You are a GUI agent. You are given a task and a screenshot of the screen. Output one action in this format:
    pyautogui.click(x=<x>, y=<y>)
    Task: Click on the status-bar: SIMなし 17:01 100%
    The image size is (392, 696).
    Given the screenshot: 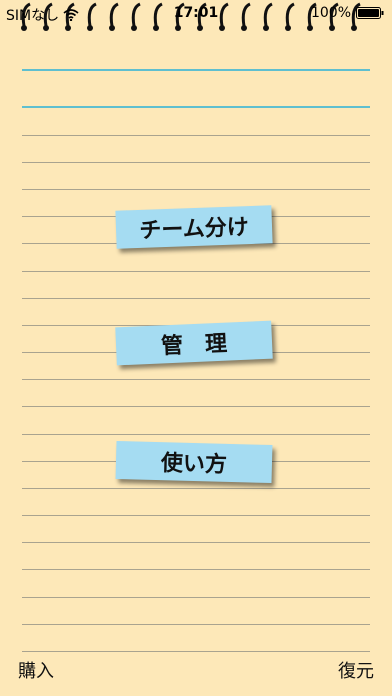 What is the action you would take?
    pyautogui.click(x=196, y=13)
    